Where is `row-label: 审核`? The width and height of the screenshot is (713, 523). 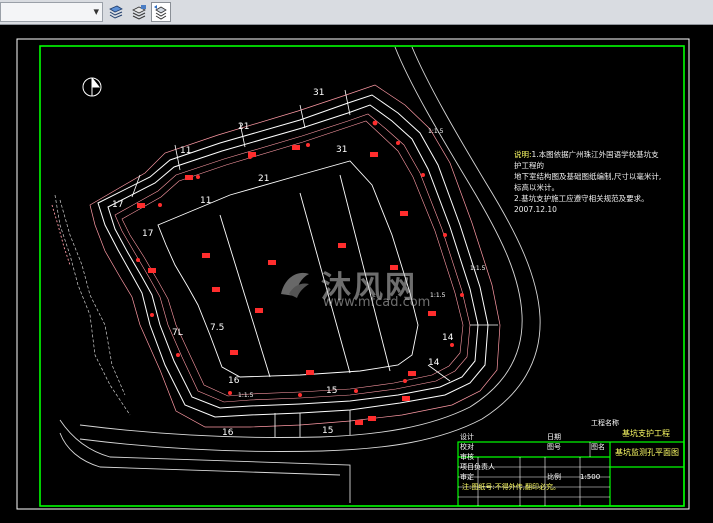
row-label: 审核 is located at coordinates (467, 457).